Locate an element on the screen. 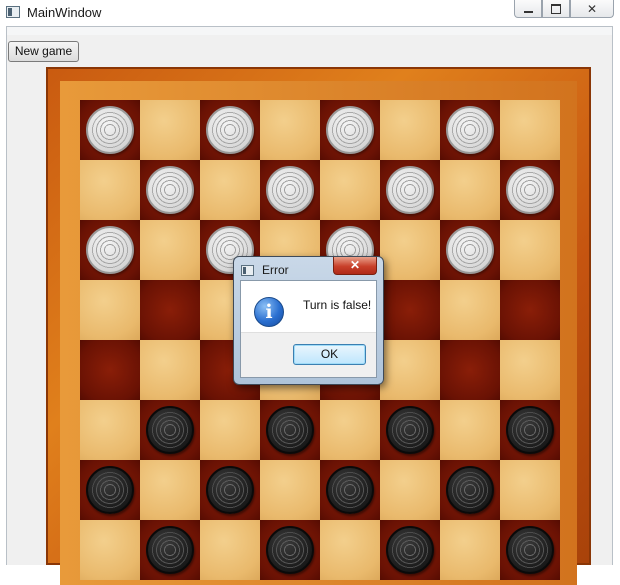  dialog-footer: OK is located at coordinates (308, 354).